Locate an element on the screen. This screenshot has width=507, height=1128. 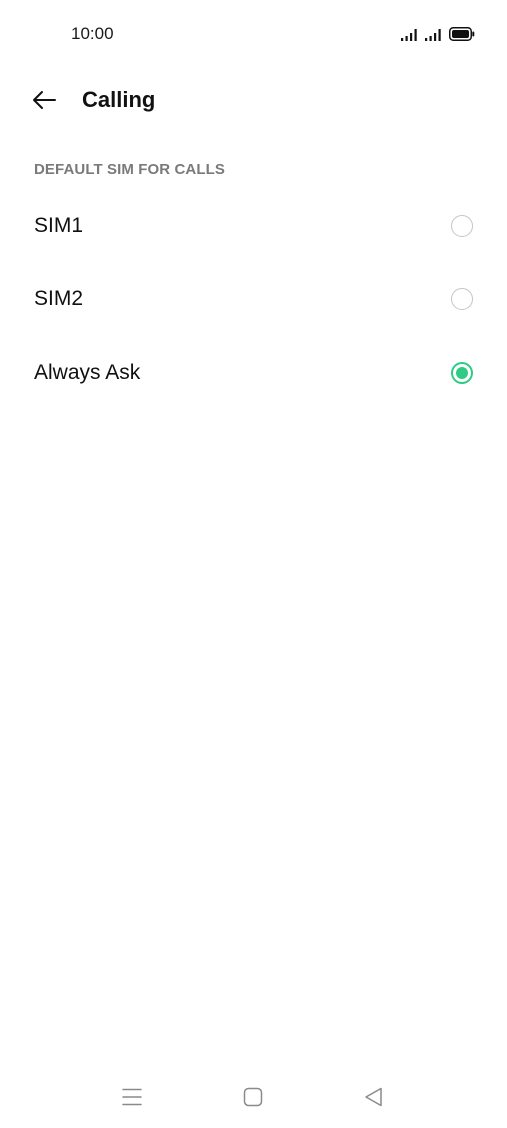
radio-always-ask is located at coordinates (462, 372).